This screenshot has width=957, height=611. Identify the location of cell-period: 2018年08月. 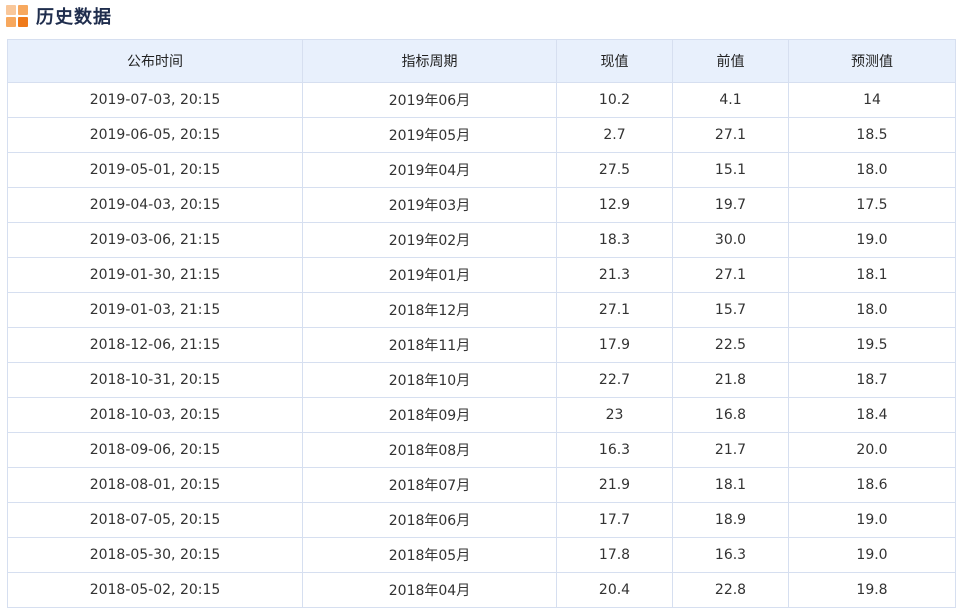
(429, 450).